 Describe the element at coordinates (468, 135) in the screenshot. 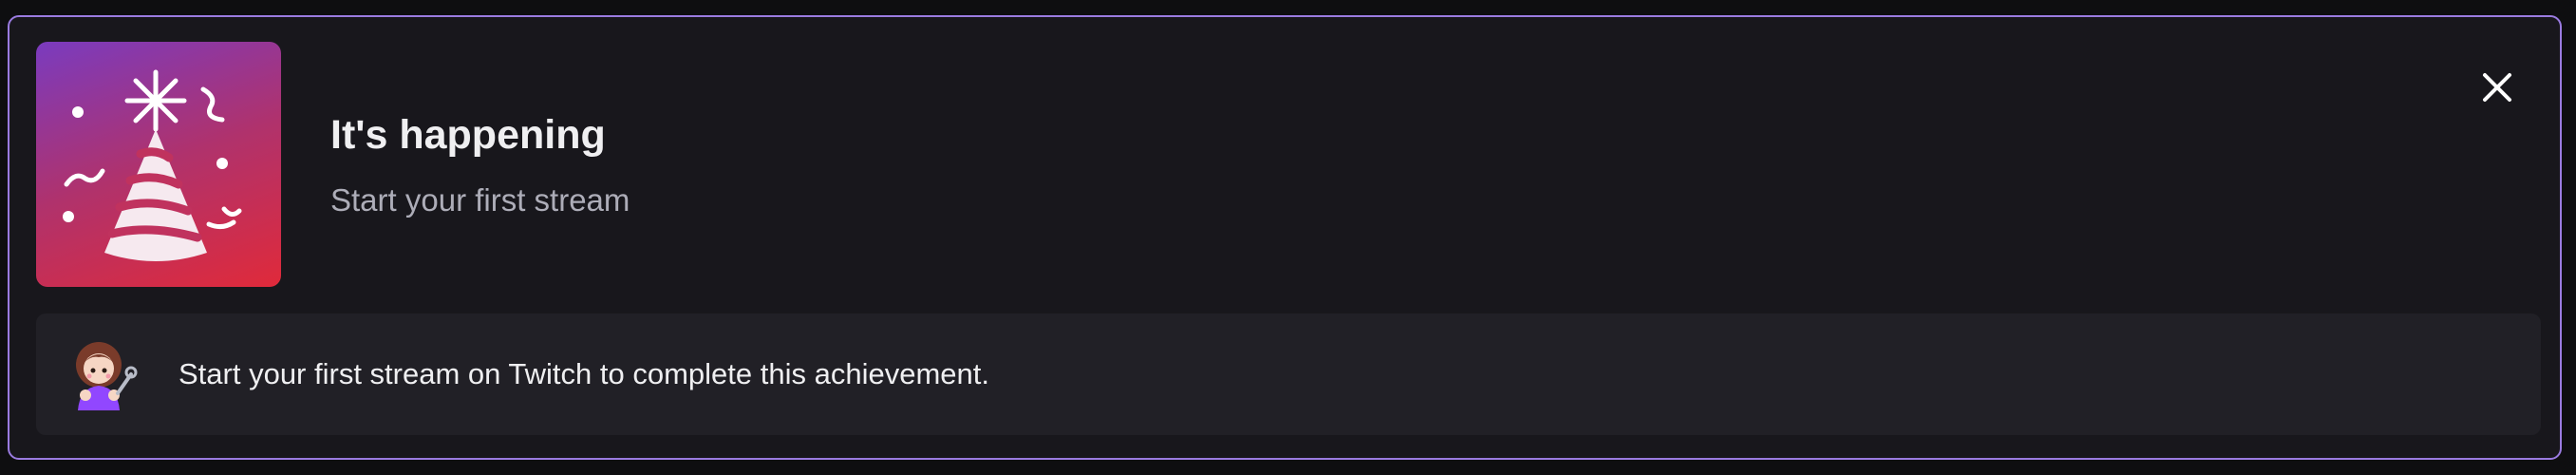

I see `achievement-title: It's happening` at that location.